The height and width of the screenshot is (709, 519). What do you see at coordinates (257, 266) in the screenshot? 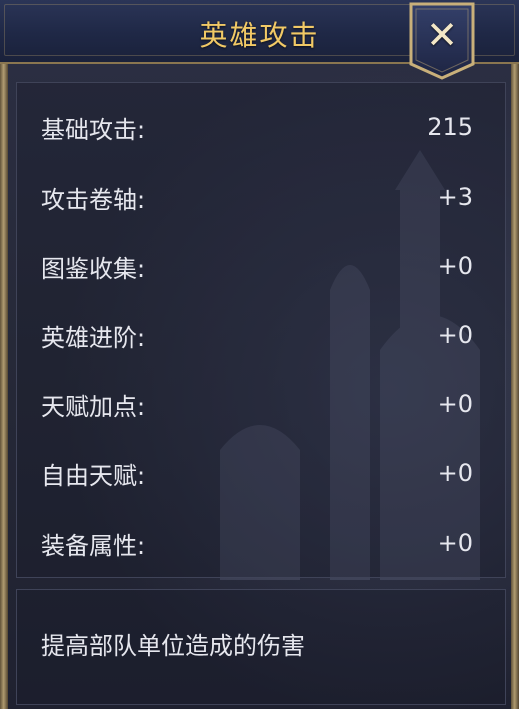
I see `stat-row-codex-collection: 图鉴收集: +0` at bounding box center [257, 266].